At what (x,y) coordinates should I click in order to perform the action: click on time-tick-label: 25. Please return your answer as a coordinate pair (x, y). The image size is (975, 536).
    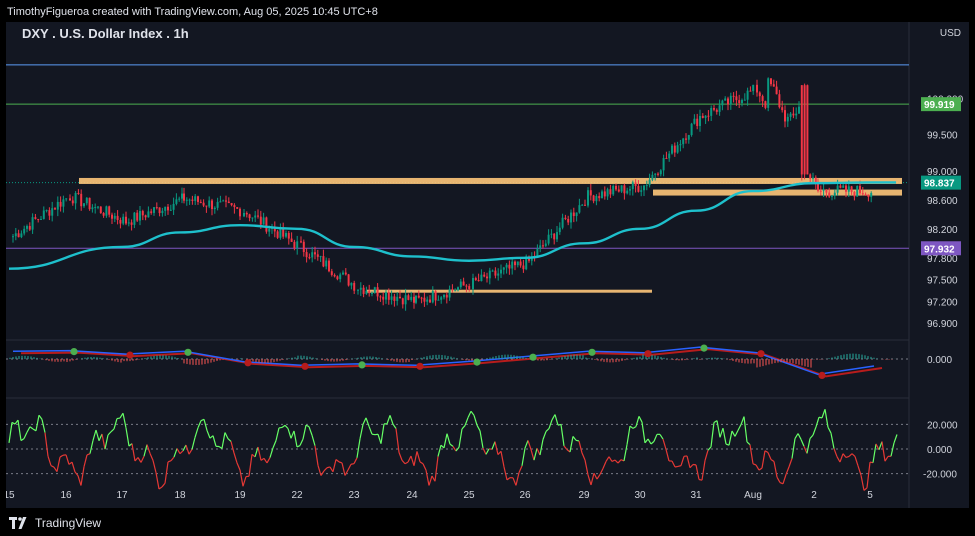
    Looking at the image, I should click on (469, 495).